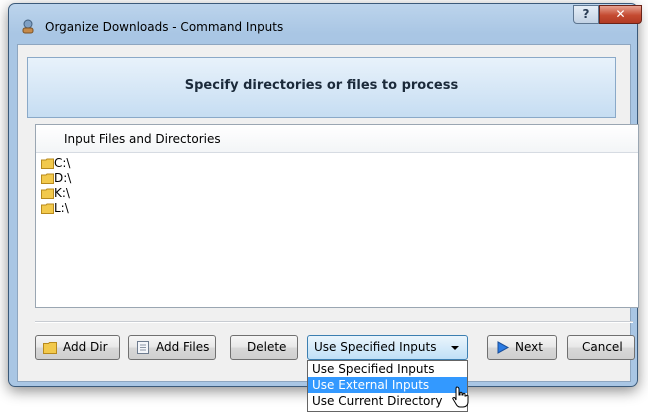  What do you see at coordinates (620, 14) in the screenshot?
I see `close-button: ✕` at bounding box center [620, 14].